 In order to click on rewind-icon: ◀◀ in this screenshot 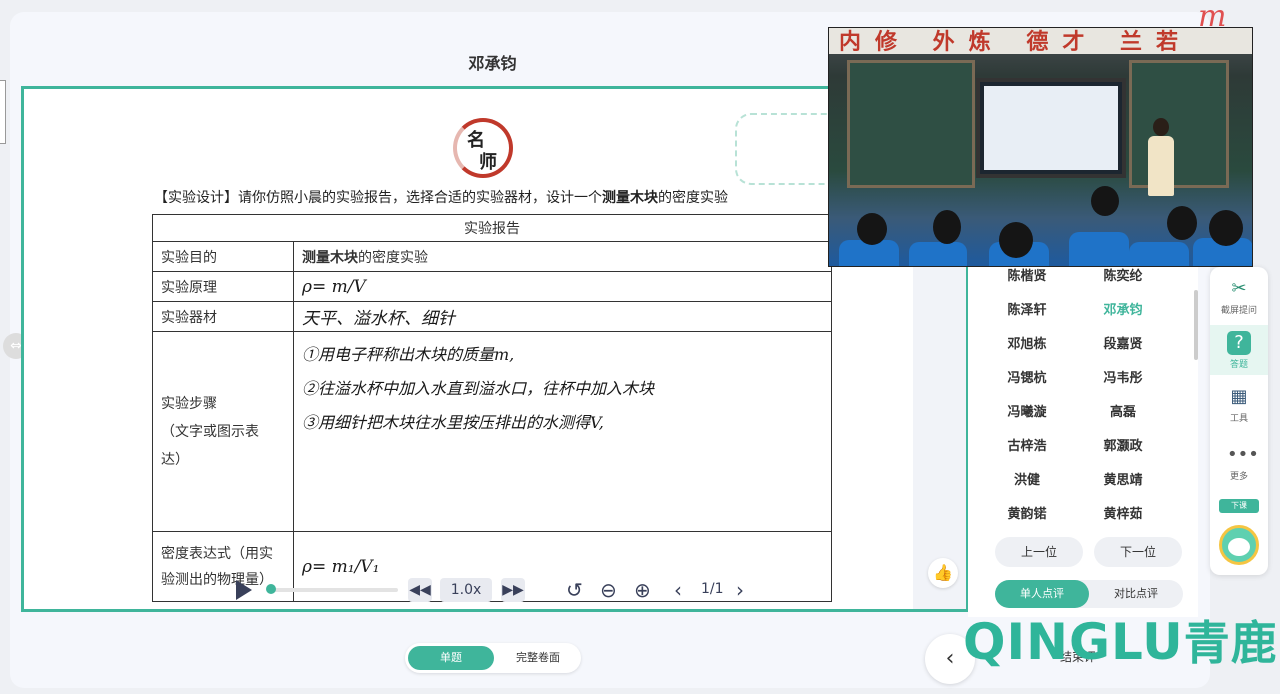, I will do `click(420, 590)`.